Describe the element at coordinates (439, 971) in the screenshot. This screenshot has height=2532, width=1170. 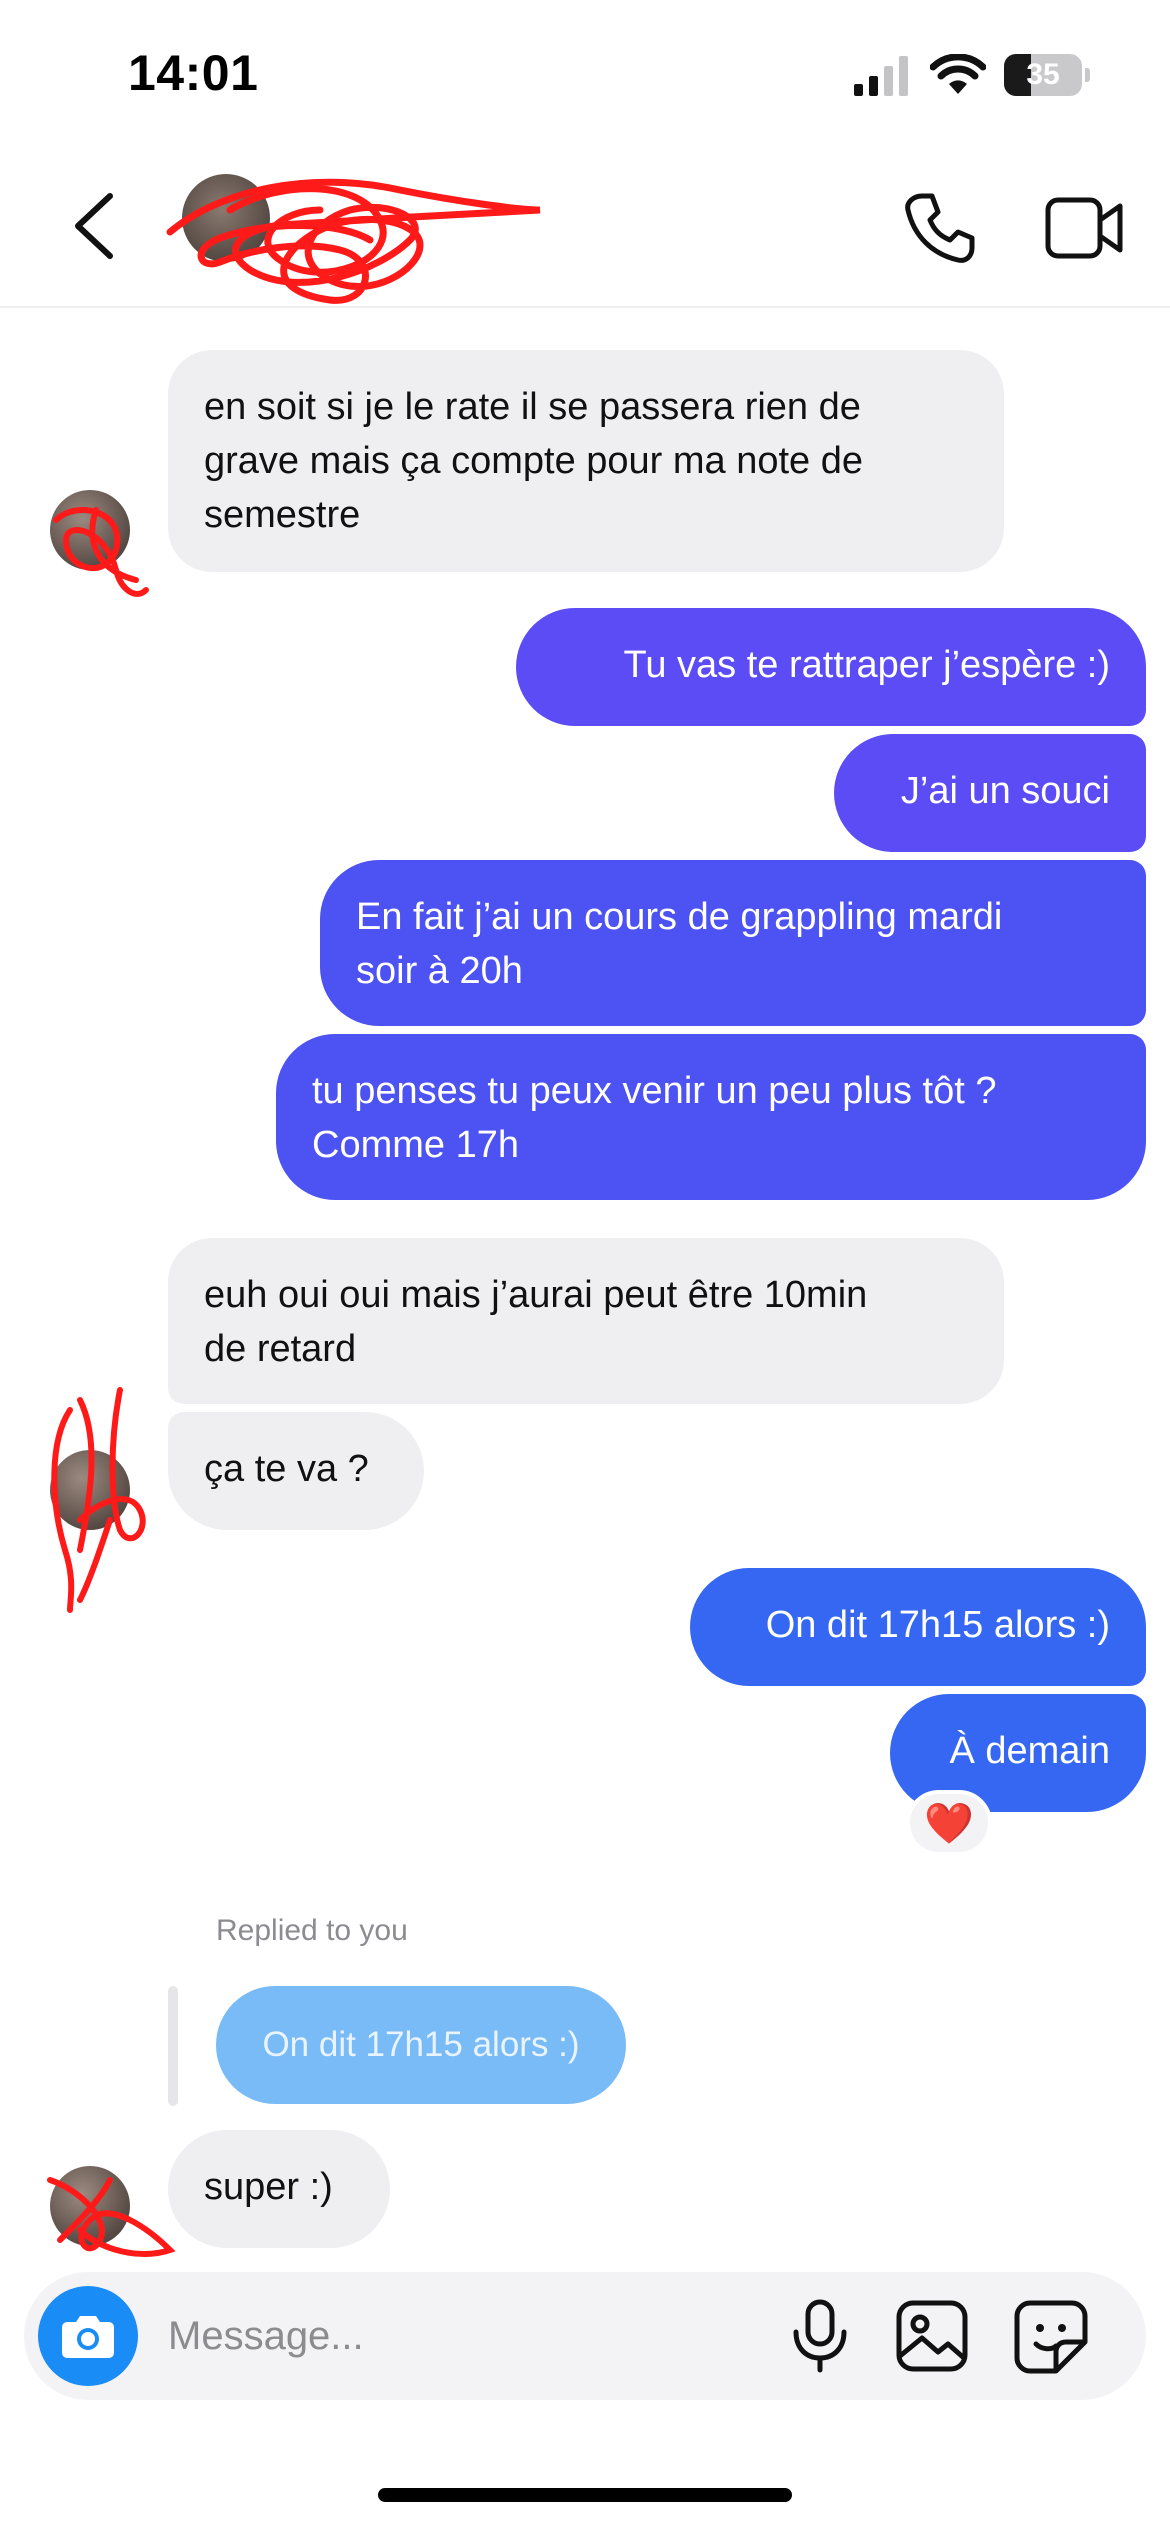
I see `message-line: soir à 20h` at that location.